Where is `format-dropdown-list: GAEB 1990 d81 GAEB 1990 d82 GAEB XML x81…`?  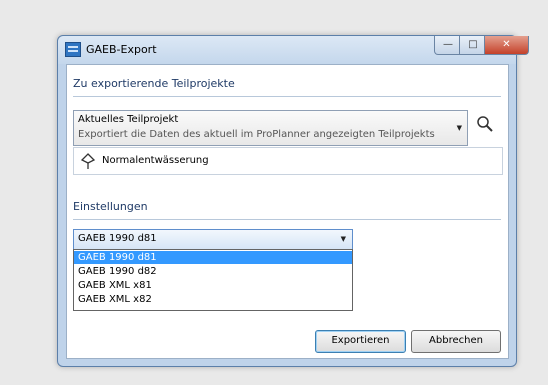 format-dropdown-list: GAEB 1990 d81 GAEB 1990 d82 GAEB XML x81… is located at coordinates (213, 280).